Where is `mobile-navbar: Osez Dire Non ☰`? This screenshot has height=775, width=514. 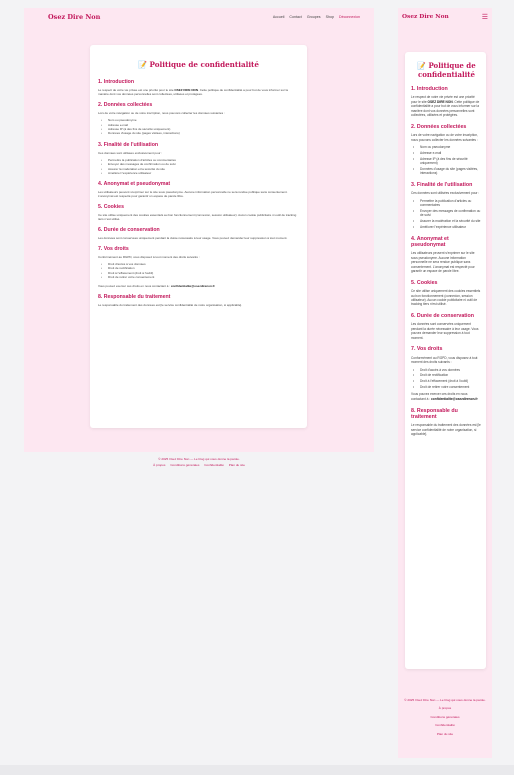 mobile-navbar: Osez Dire Non ☰ is located at coordinates (445, 17).